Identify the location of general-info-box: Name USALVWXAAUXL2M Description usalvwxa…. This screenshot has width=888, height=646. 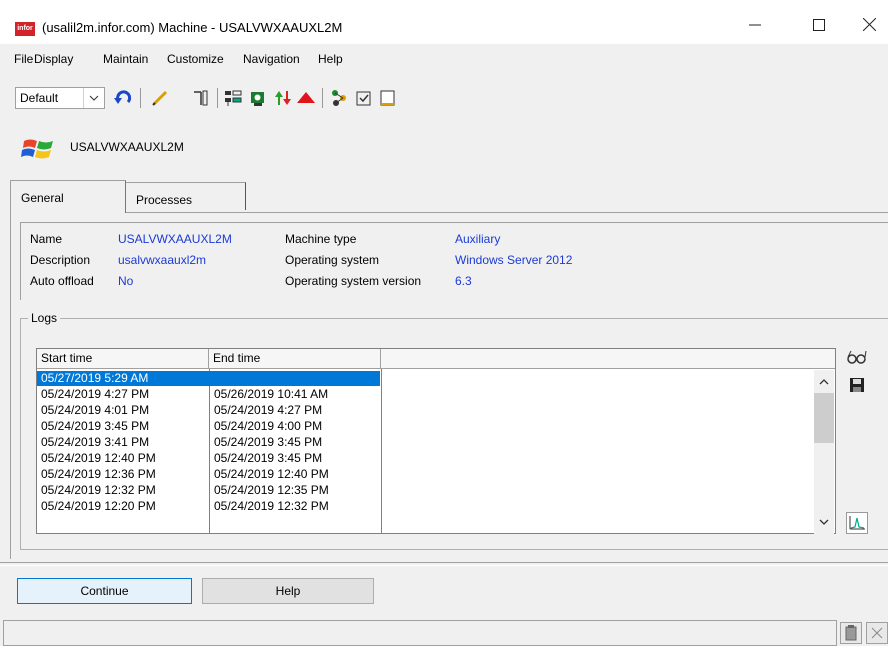
(454, 261).